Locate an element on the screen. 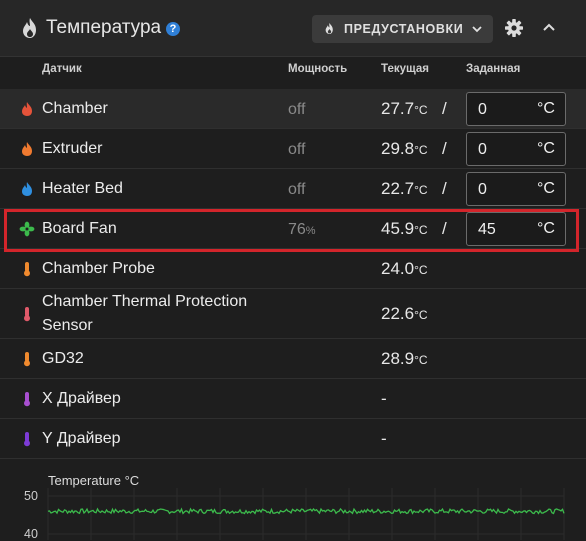 This screenshot has width=586, height=541. sensor-name: Y Драйвер is located at coordinates (81, 438).